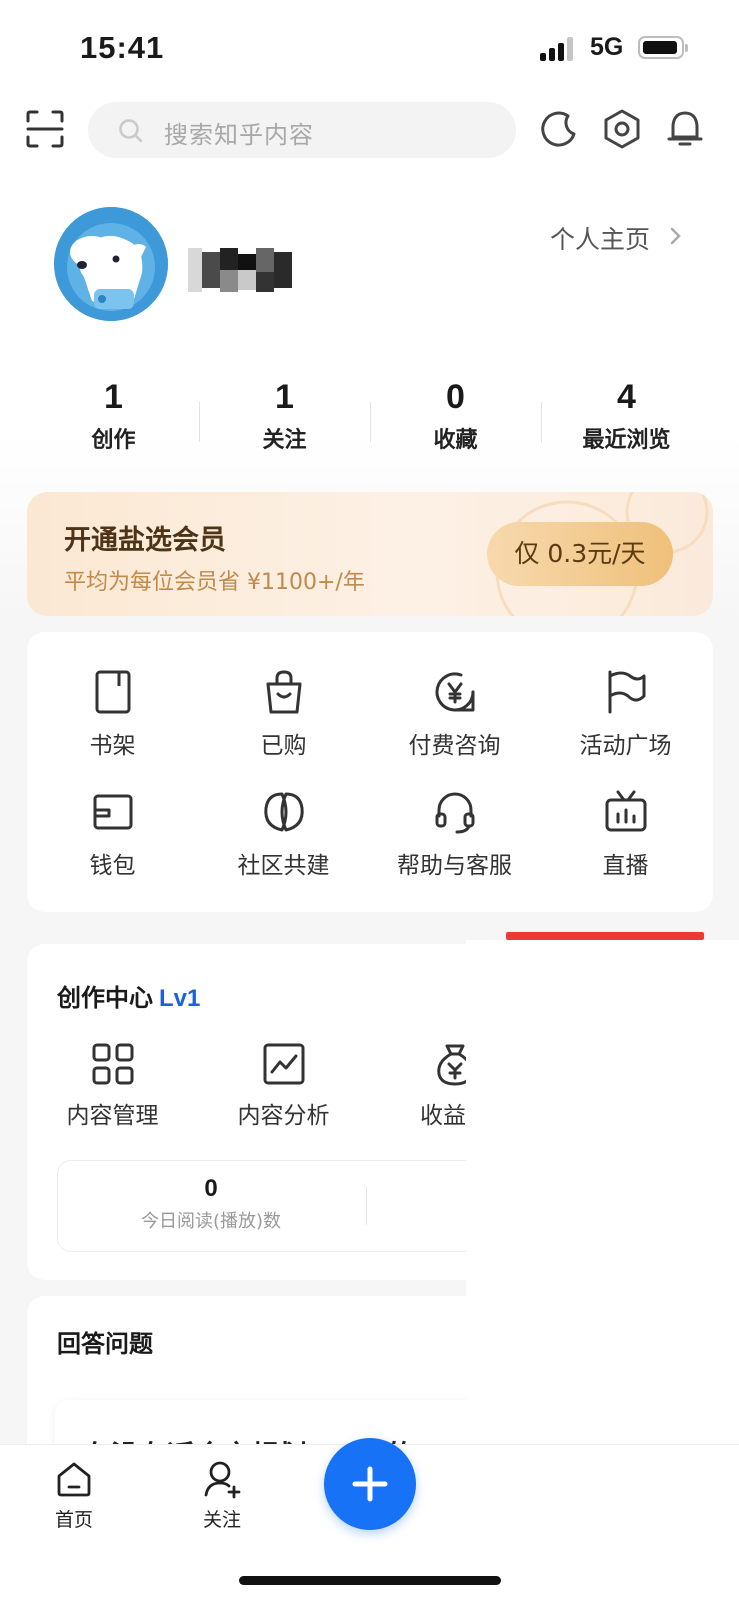  I want to click on stat-label: 收藏, so click(455, 440).